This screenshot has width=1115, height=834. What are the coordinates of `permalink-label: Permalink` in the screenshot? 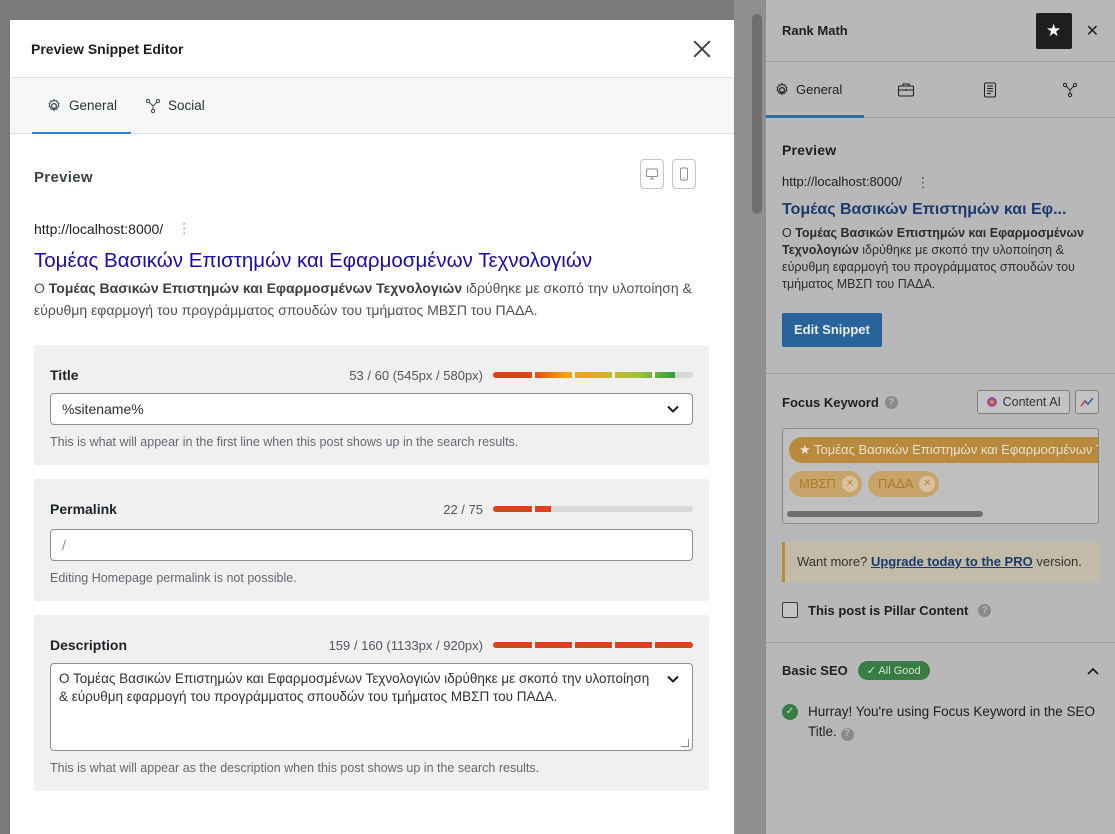 It's located at (83, 509).